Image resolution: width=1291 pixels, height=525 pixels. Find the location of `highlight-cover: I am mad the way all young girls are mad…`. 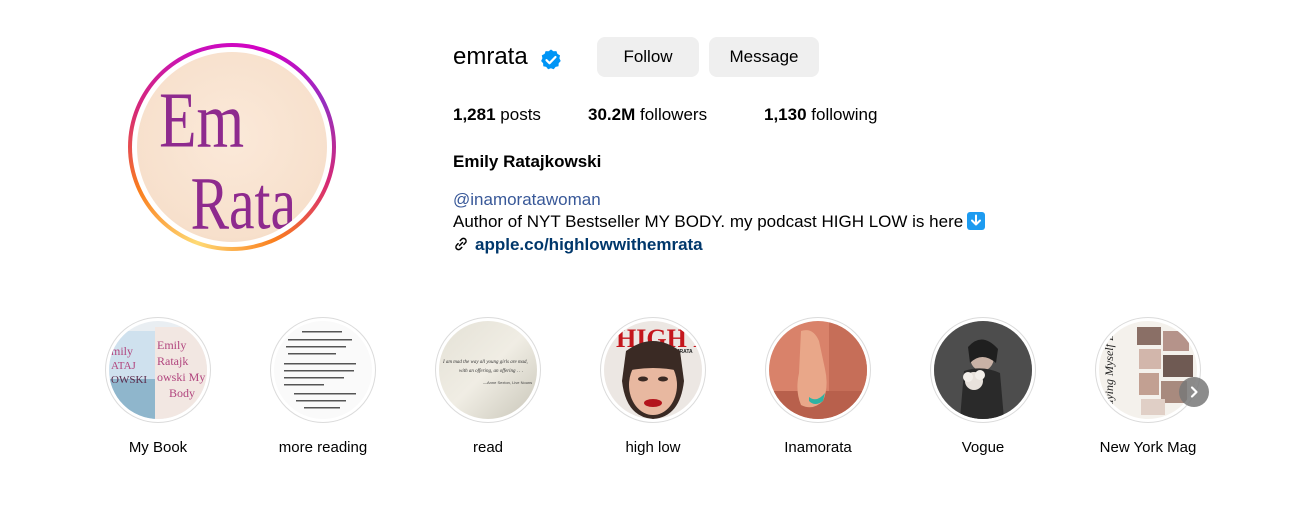

highlight-cover: I am mad the way all young girls are mad… is located at coordinates (488, 370).